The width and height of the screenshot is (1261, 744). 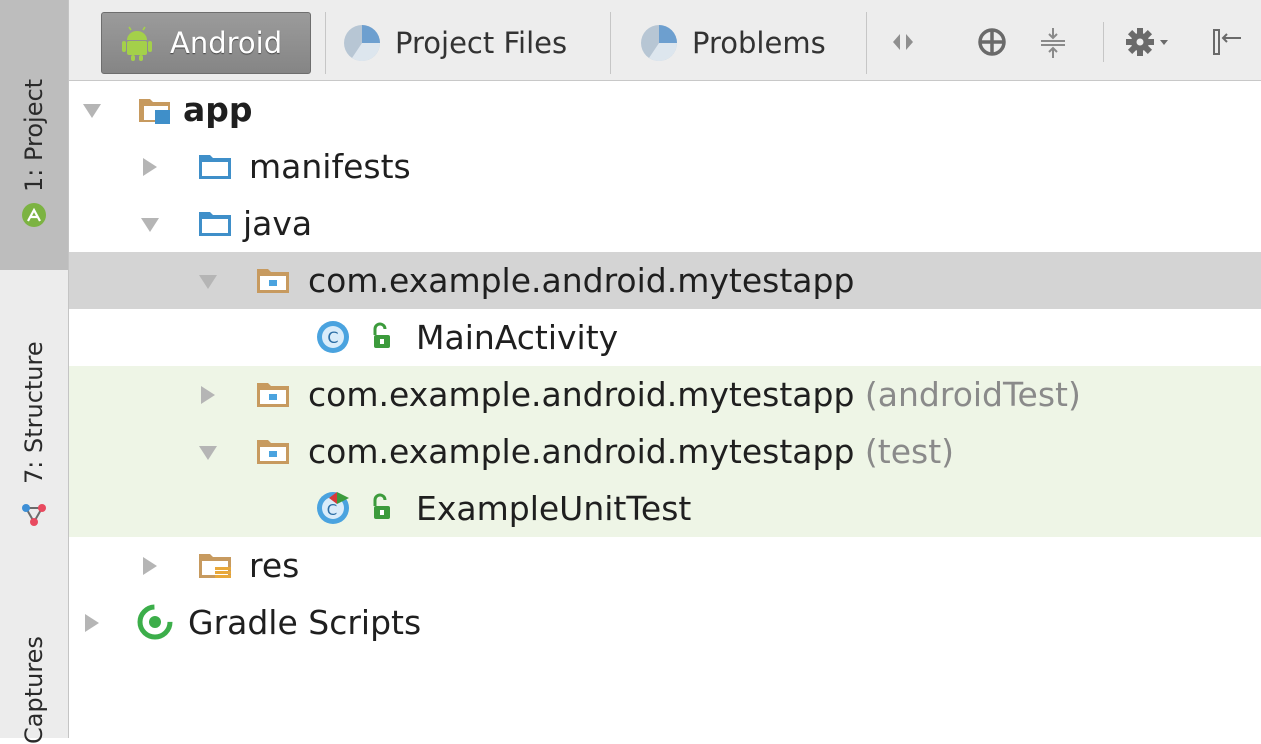 I want to click on project-toolbar: Android Project Files Problems, so click(x=665, y=40).